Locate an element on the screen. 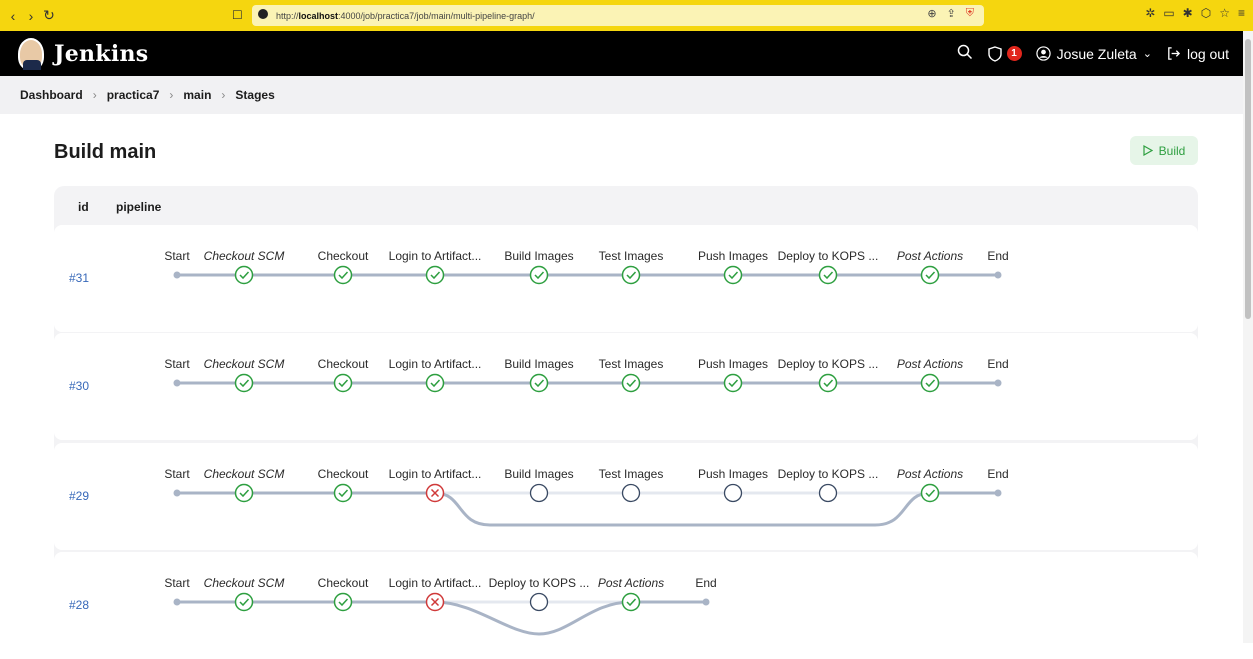  app-title: Jenkins is located at coordinates (101, 53).